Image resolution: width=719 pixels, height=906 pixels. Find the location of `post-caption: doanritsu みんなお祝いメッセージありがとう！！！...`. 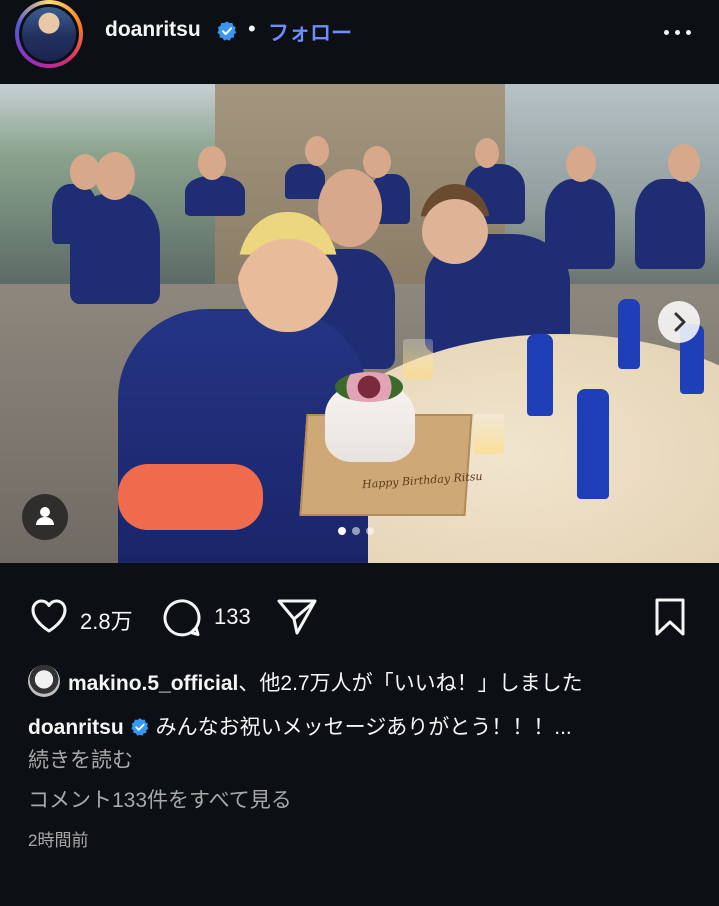

post-caption: doanritsu みんなお祝いメッセージありがとう！！！... is located at coordinates (300, 726).